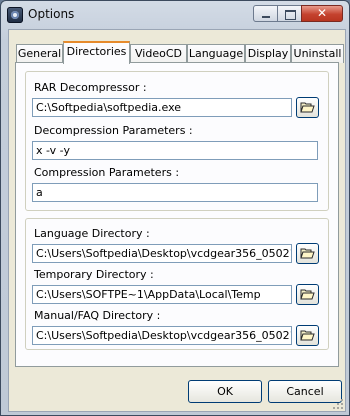 This screenshot has height=416, width=350. I want to click on compression-parameters-label: Compression Parameters :, so click(107, 172).